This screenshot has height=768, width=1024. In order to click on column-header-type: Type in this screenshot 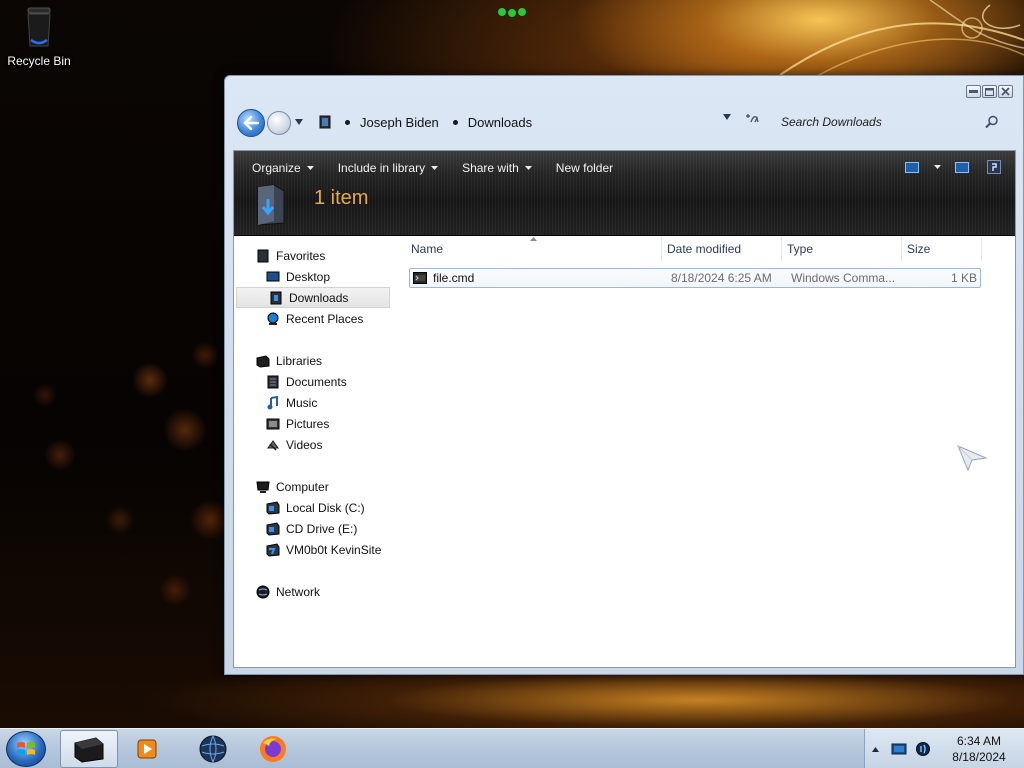, I will do `click(842, 249)`.